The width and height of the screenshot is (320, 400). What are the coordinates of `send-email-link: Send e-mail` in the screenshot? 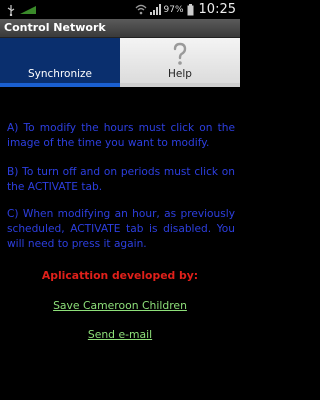 It's located at (120, 334).